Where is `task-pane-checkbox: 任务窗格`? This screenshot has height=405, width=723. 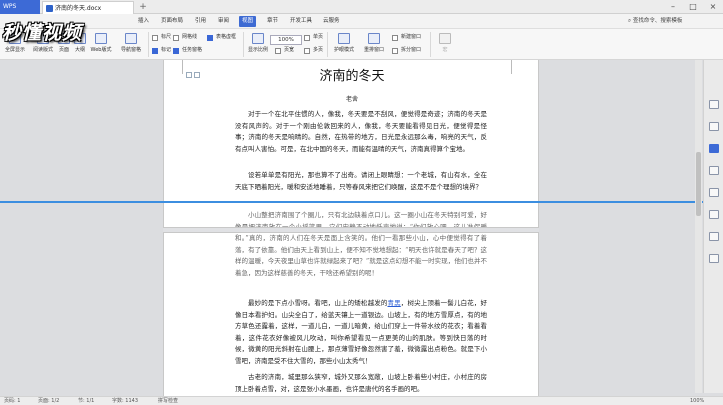 task-pane-checkbox: 任务窗格 is located at coordinates (187, 50).